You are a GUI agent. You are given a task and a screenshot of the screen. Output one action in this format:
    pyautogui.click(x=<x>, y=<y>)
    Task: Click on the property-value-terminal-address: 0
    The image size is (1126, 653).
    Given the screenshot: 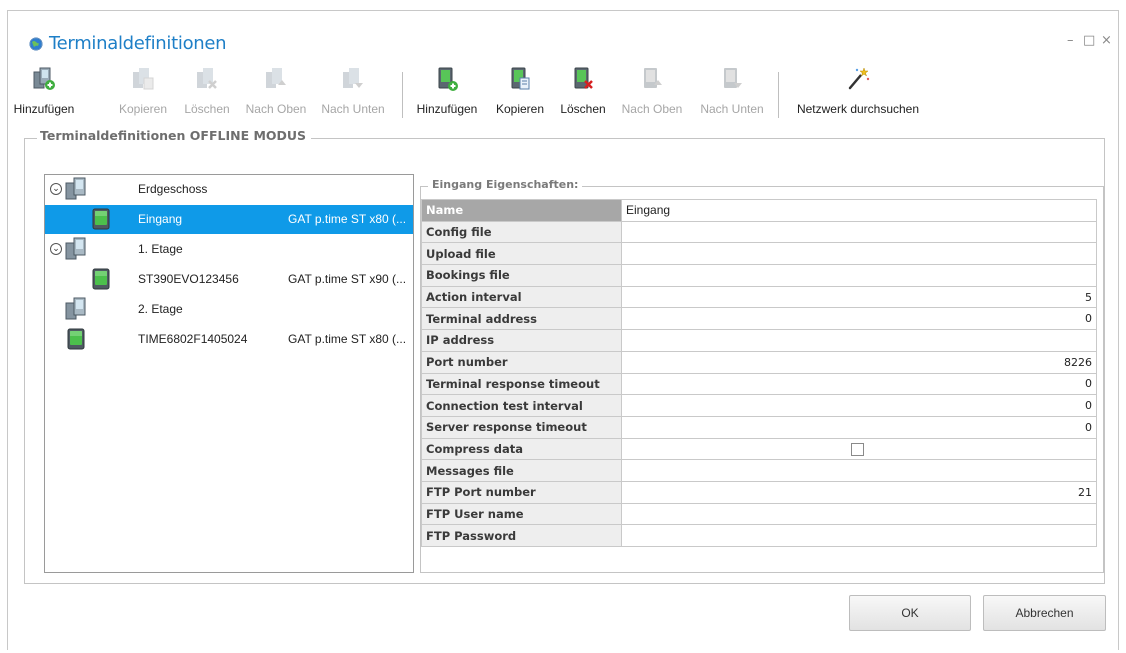 What is the action you would take?
    pyautogui.click(x=859, y=319)
    